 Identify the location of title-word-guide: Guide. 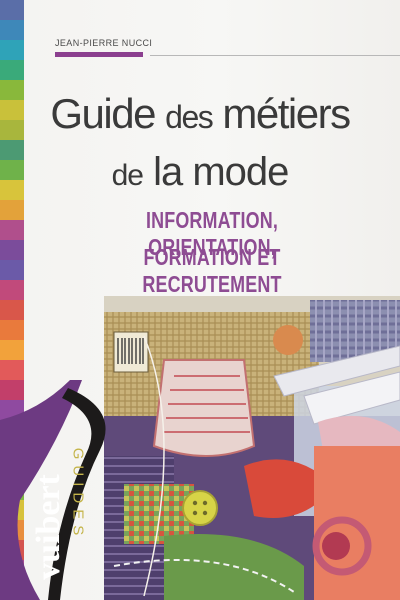
(103, 113).